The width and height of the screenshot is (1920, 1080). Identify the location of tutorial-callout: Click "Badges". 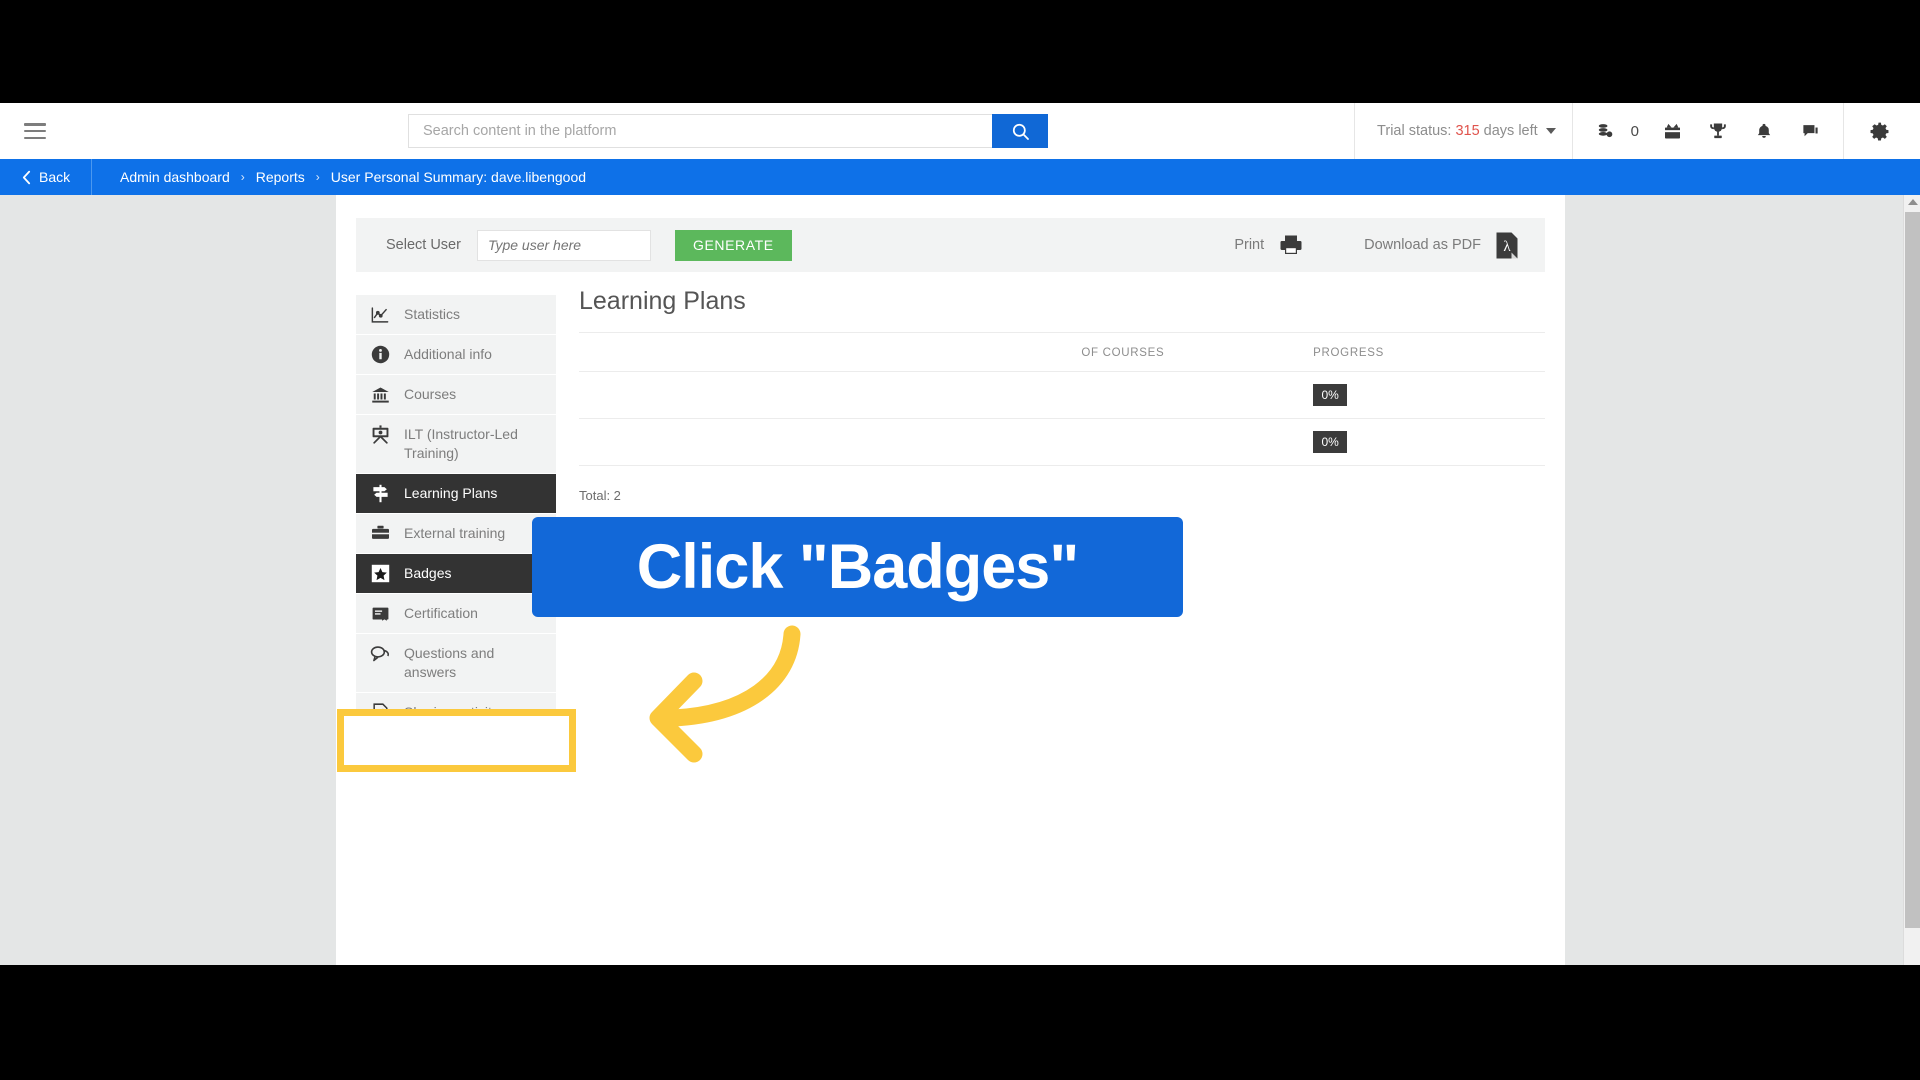
(857, 567).